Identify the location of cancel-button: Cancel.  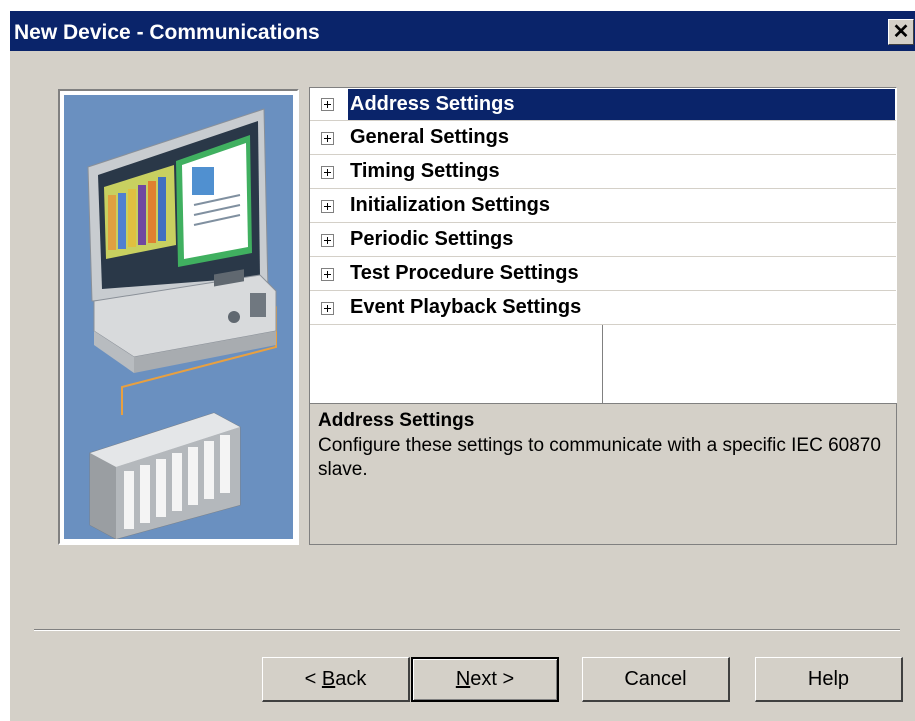
(656, 679).